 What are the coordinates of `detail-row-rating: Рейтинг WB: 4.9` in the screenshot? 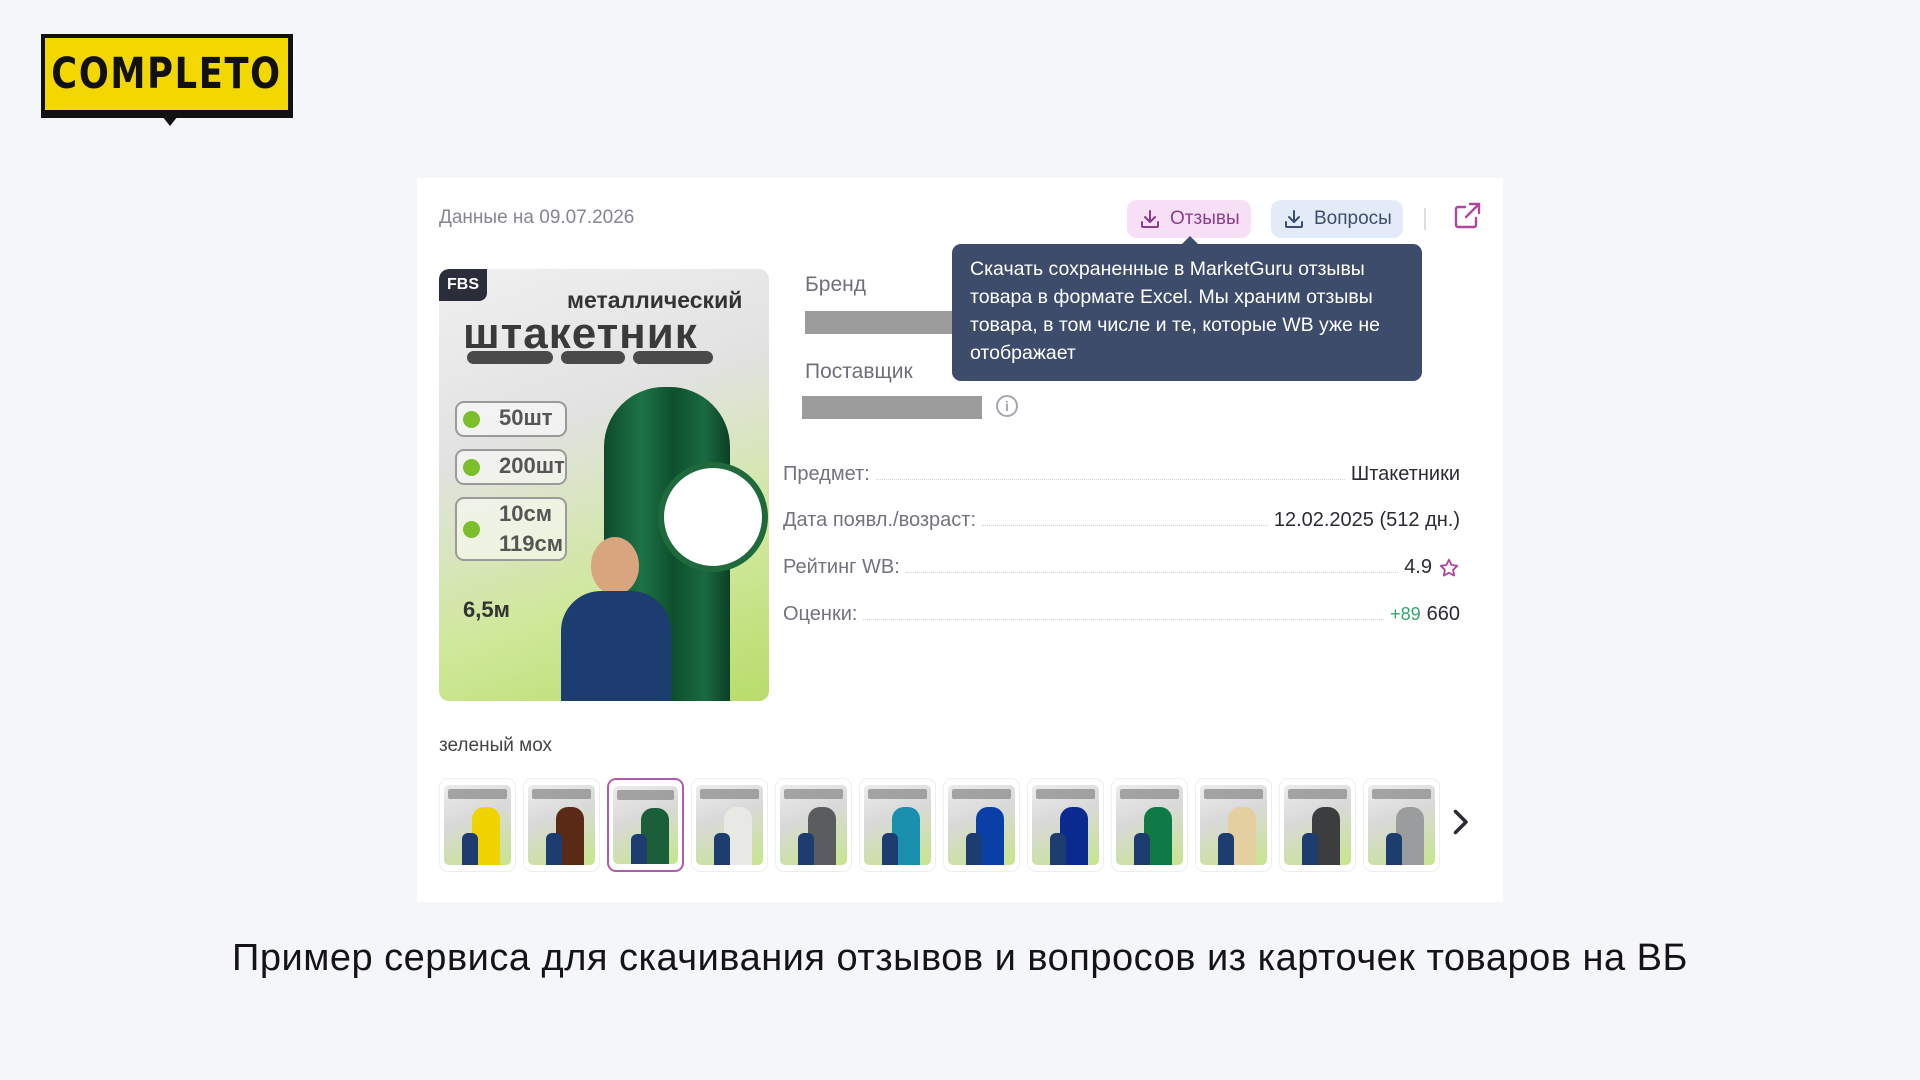 It's located at (1121, 564).